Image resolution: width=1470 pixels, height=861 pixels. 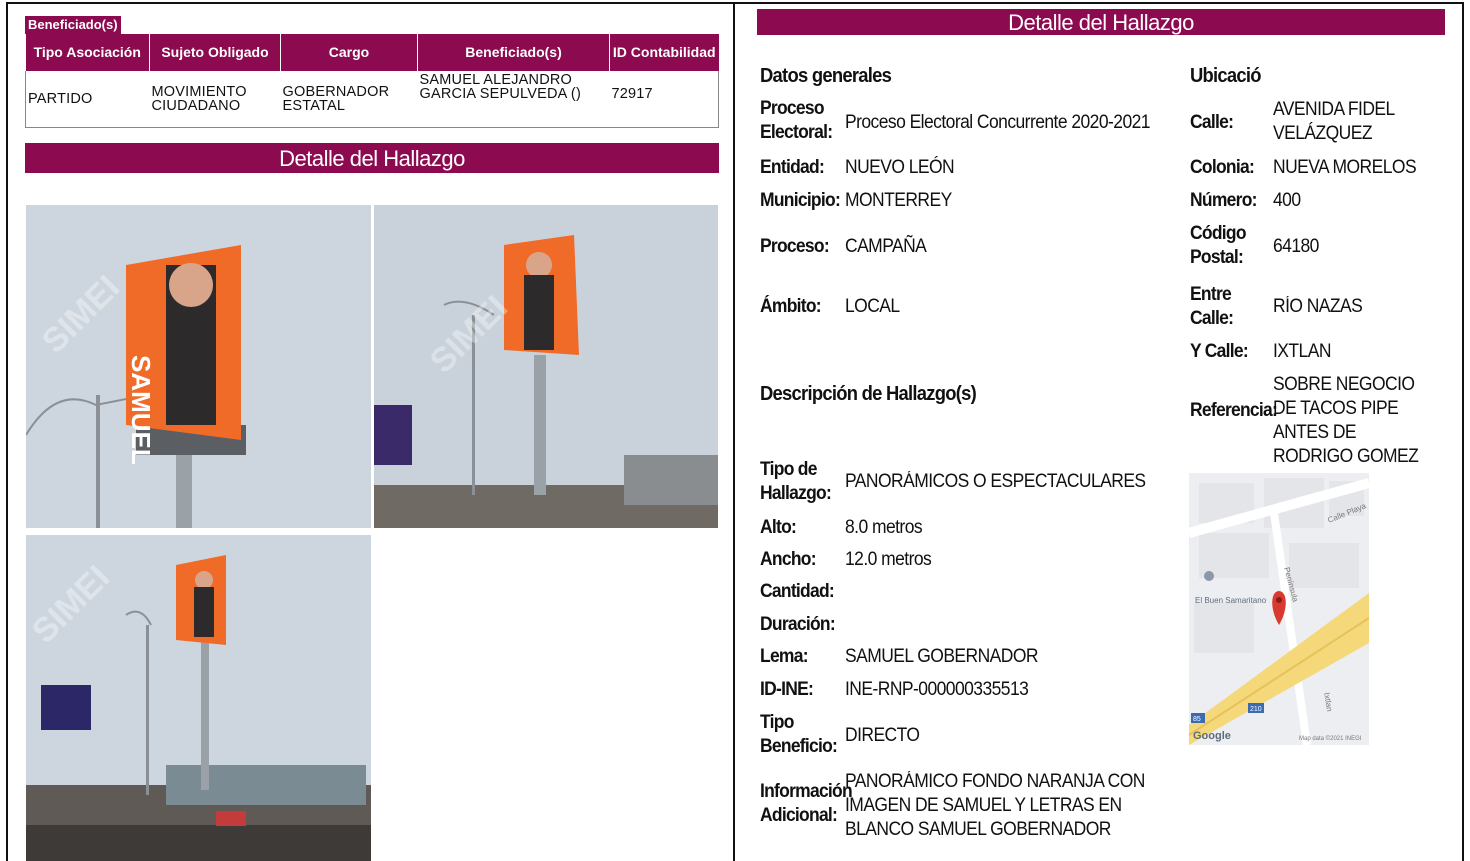 I want to click on evidence-photo-2: SIMEI, so click(x=546, y=366).